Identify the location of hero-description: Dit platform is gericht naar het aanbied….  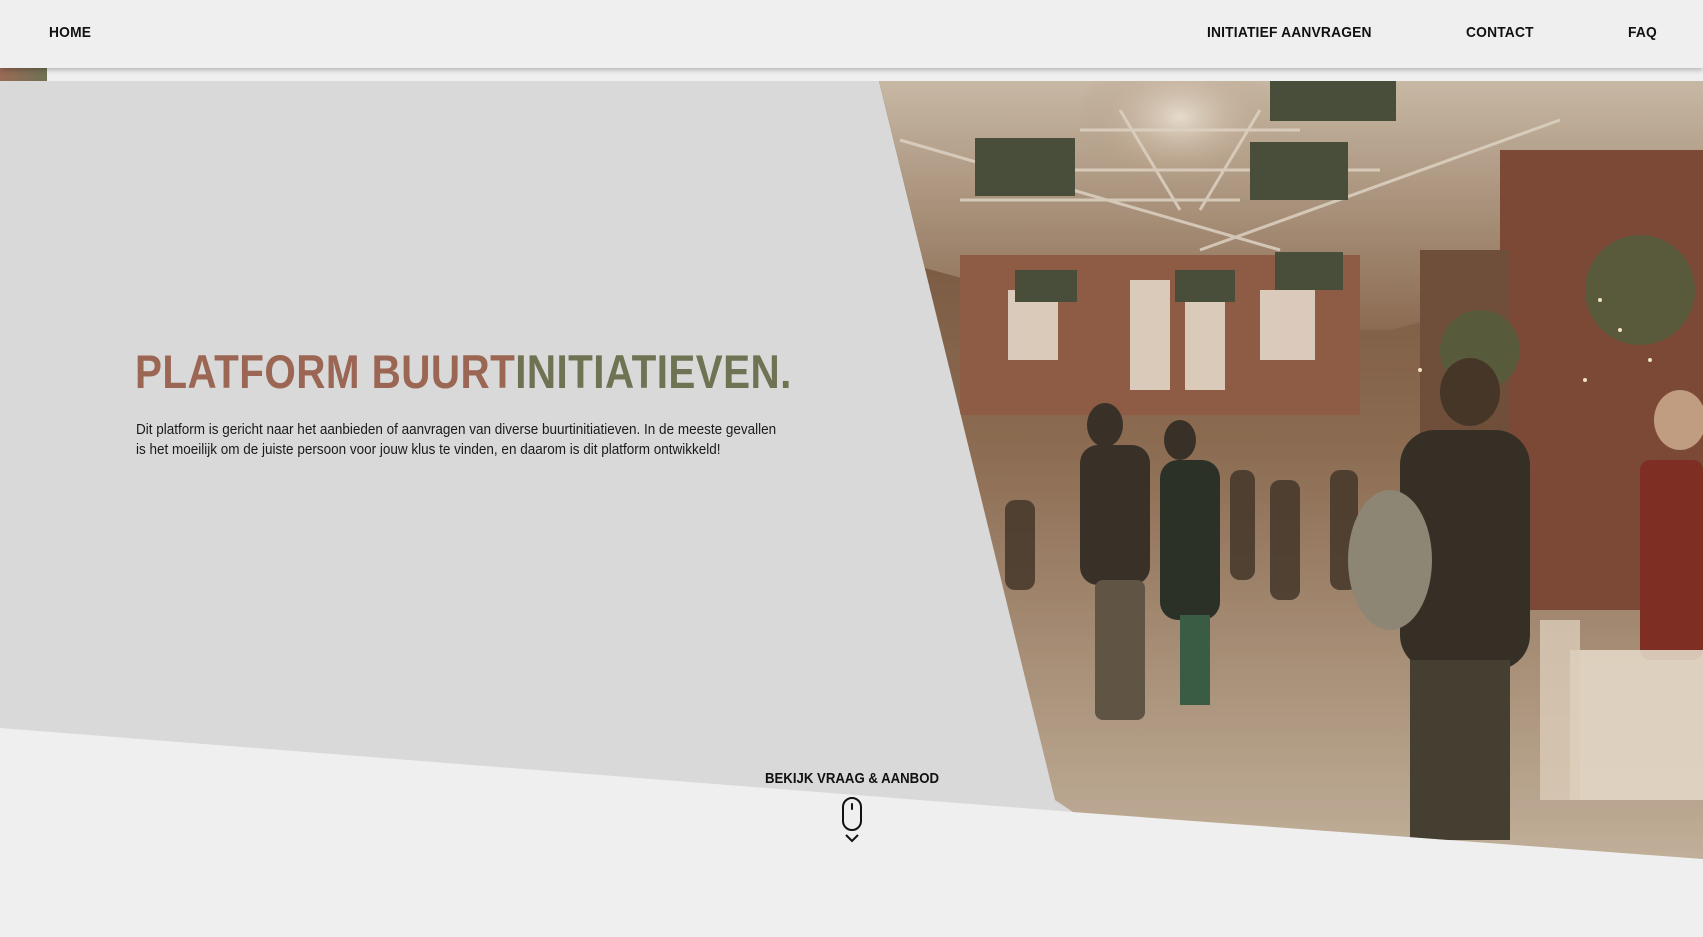
(456, 439).